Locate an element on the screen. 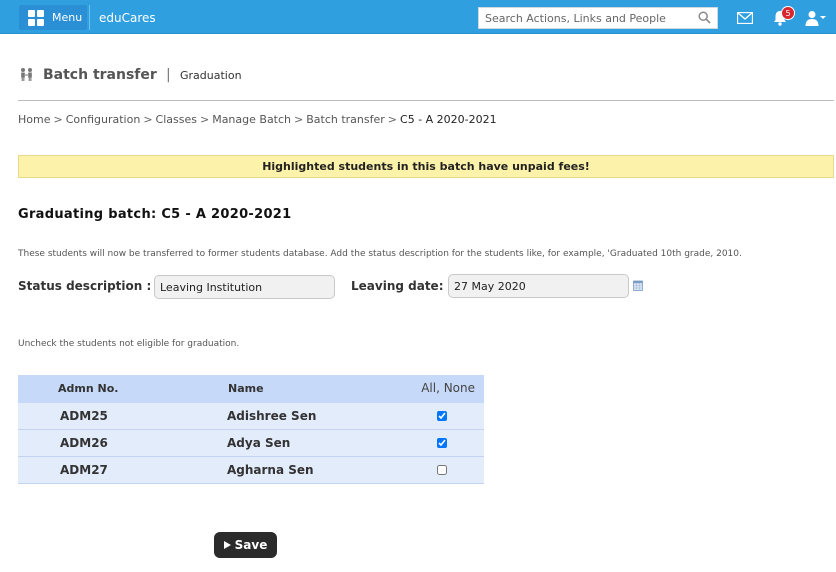 This screenshot has width=836, height=572. chevron-down-icon is located at coordinates (823, 17).